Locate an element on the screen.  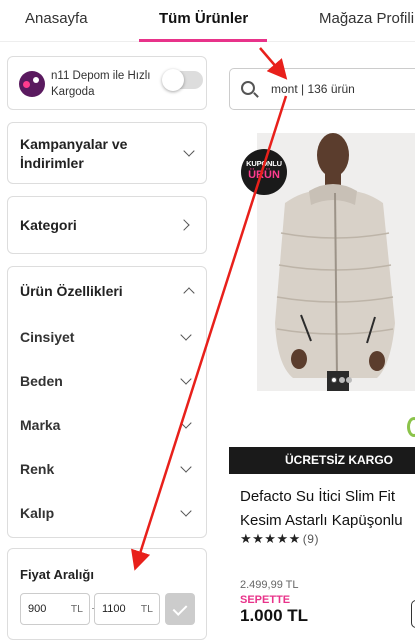
search-input: mont | 136 ürün is located at coordinates (322, 89).